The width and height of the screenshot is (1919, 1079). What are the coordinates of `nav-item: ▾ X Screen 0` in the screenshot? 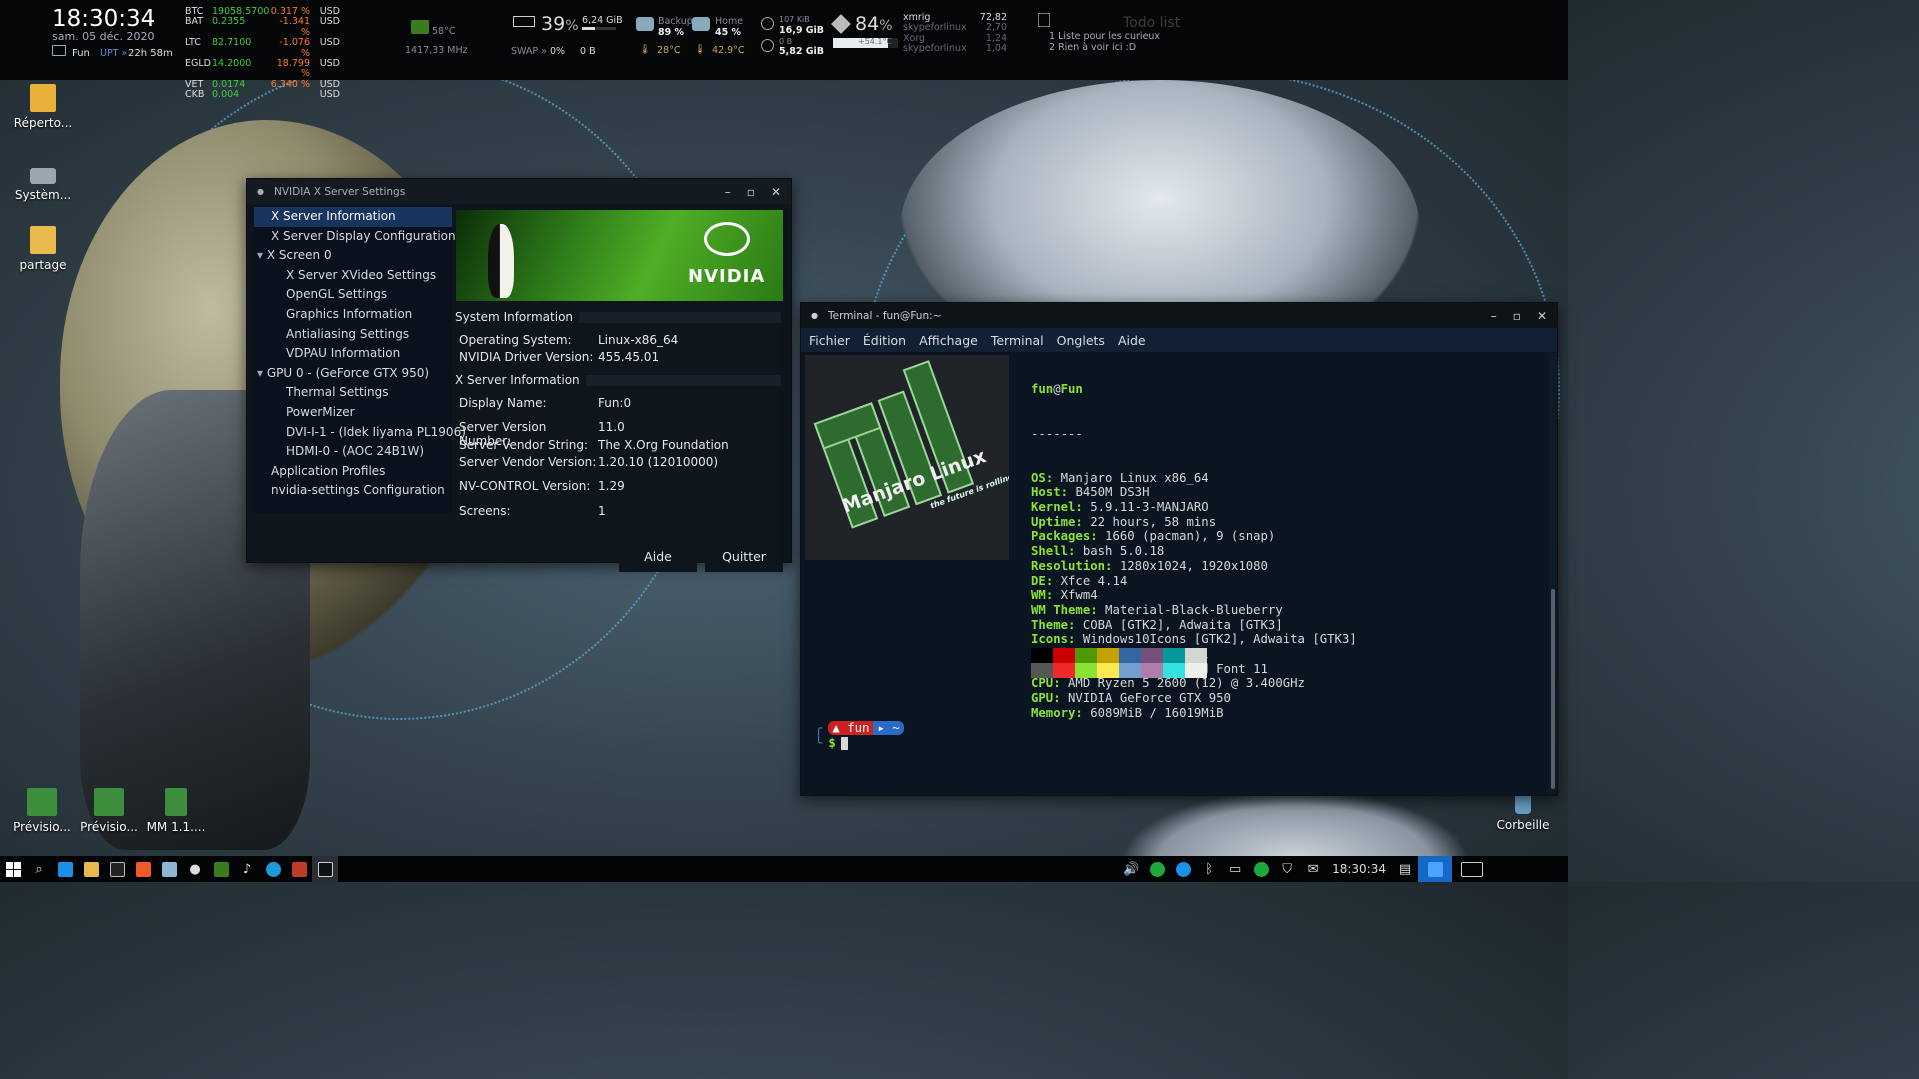 It's located at (353, 256).